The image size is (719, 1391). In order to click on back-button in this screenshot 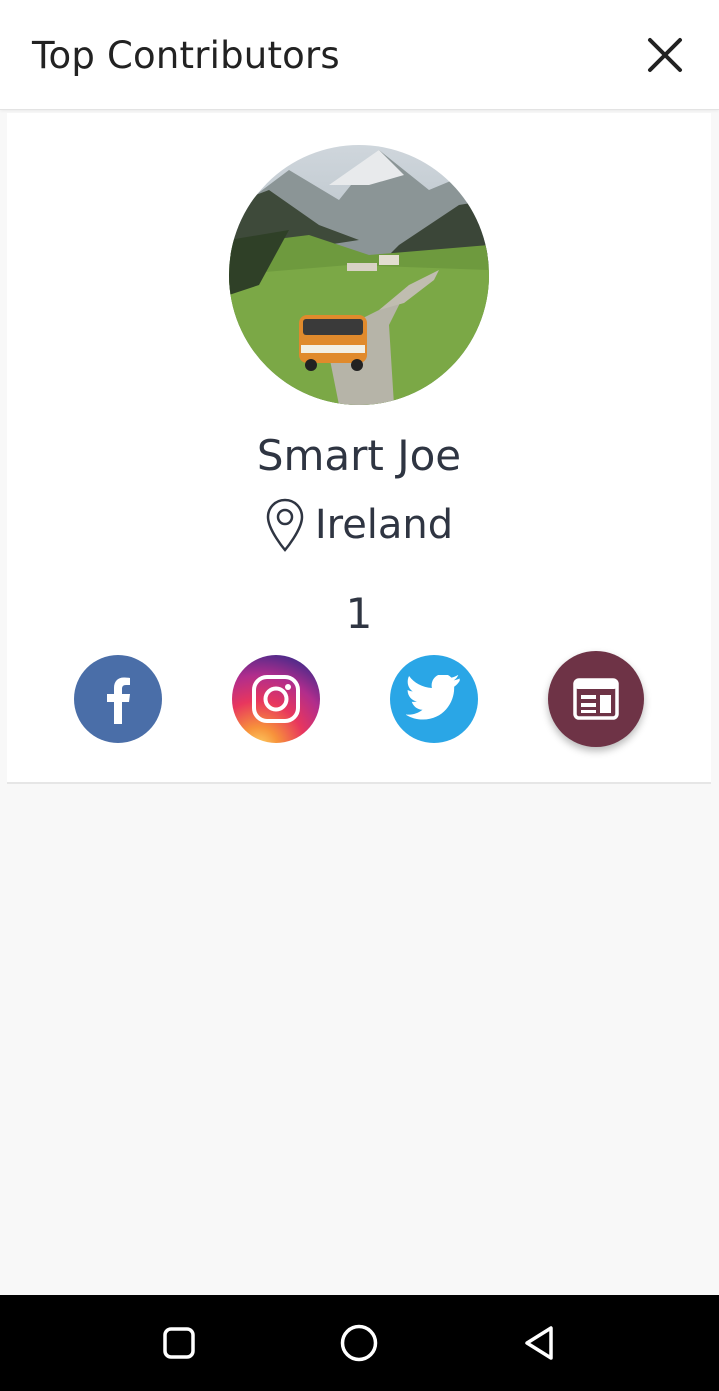, I will do `click(539, 1343)`.